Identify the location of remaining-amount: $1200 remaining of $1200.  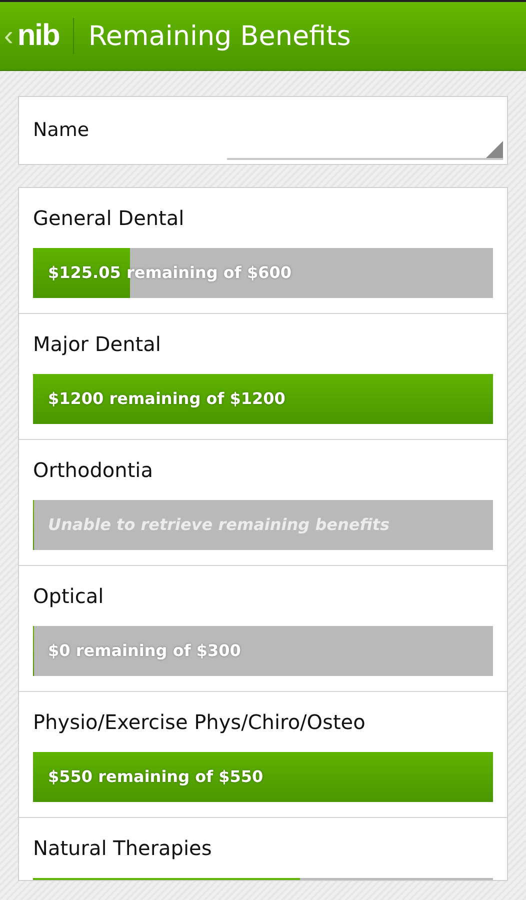
(167, 399).